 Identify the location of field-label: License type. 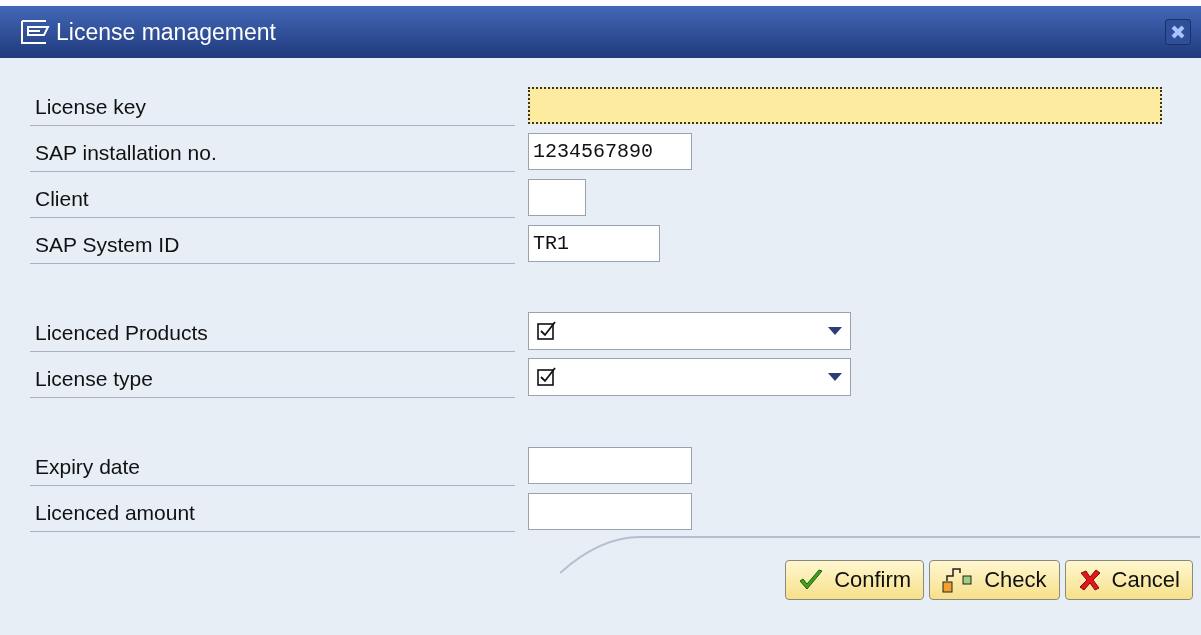
(272, 382).